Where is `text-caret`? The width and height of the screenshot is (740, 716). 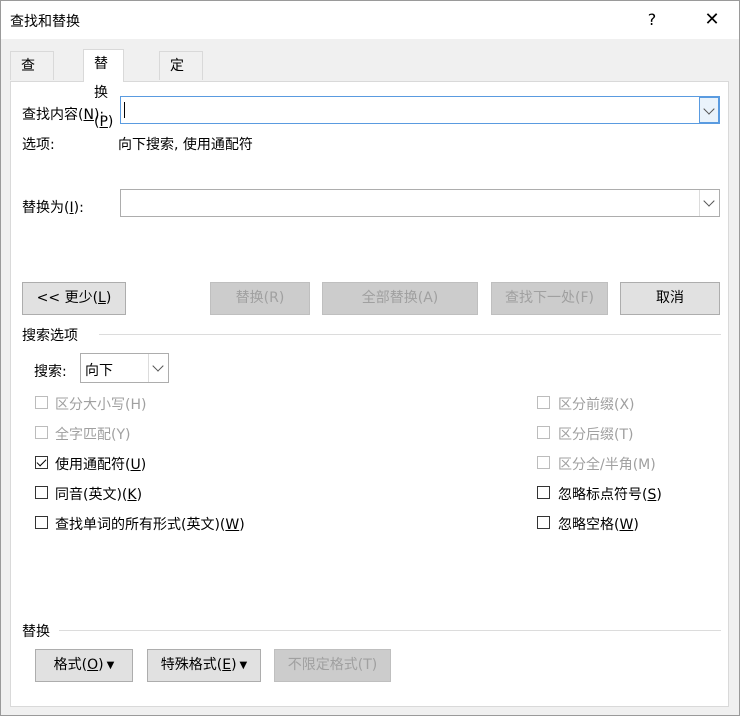 text-caret is located at coordinates (124, 110).